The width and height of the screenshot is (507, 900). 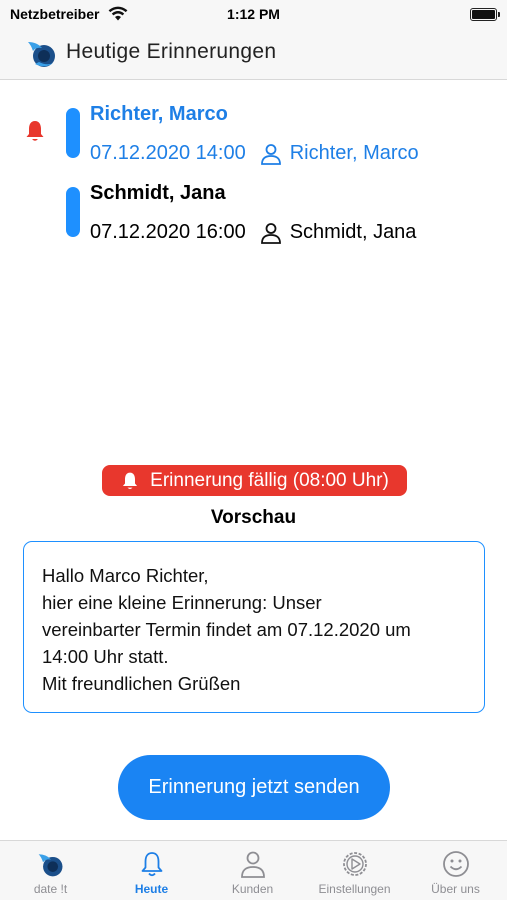 What do you see at coordinates (35, 131) in the screenshot?
I see `alarm-bell-icon` at bounding box center [35, 131].